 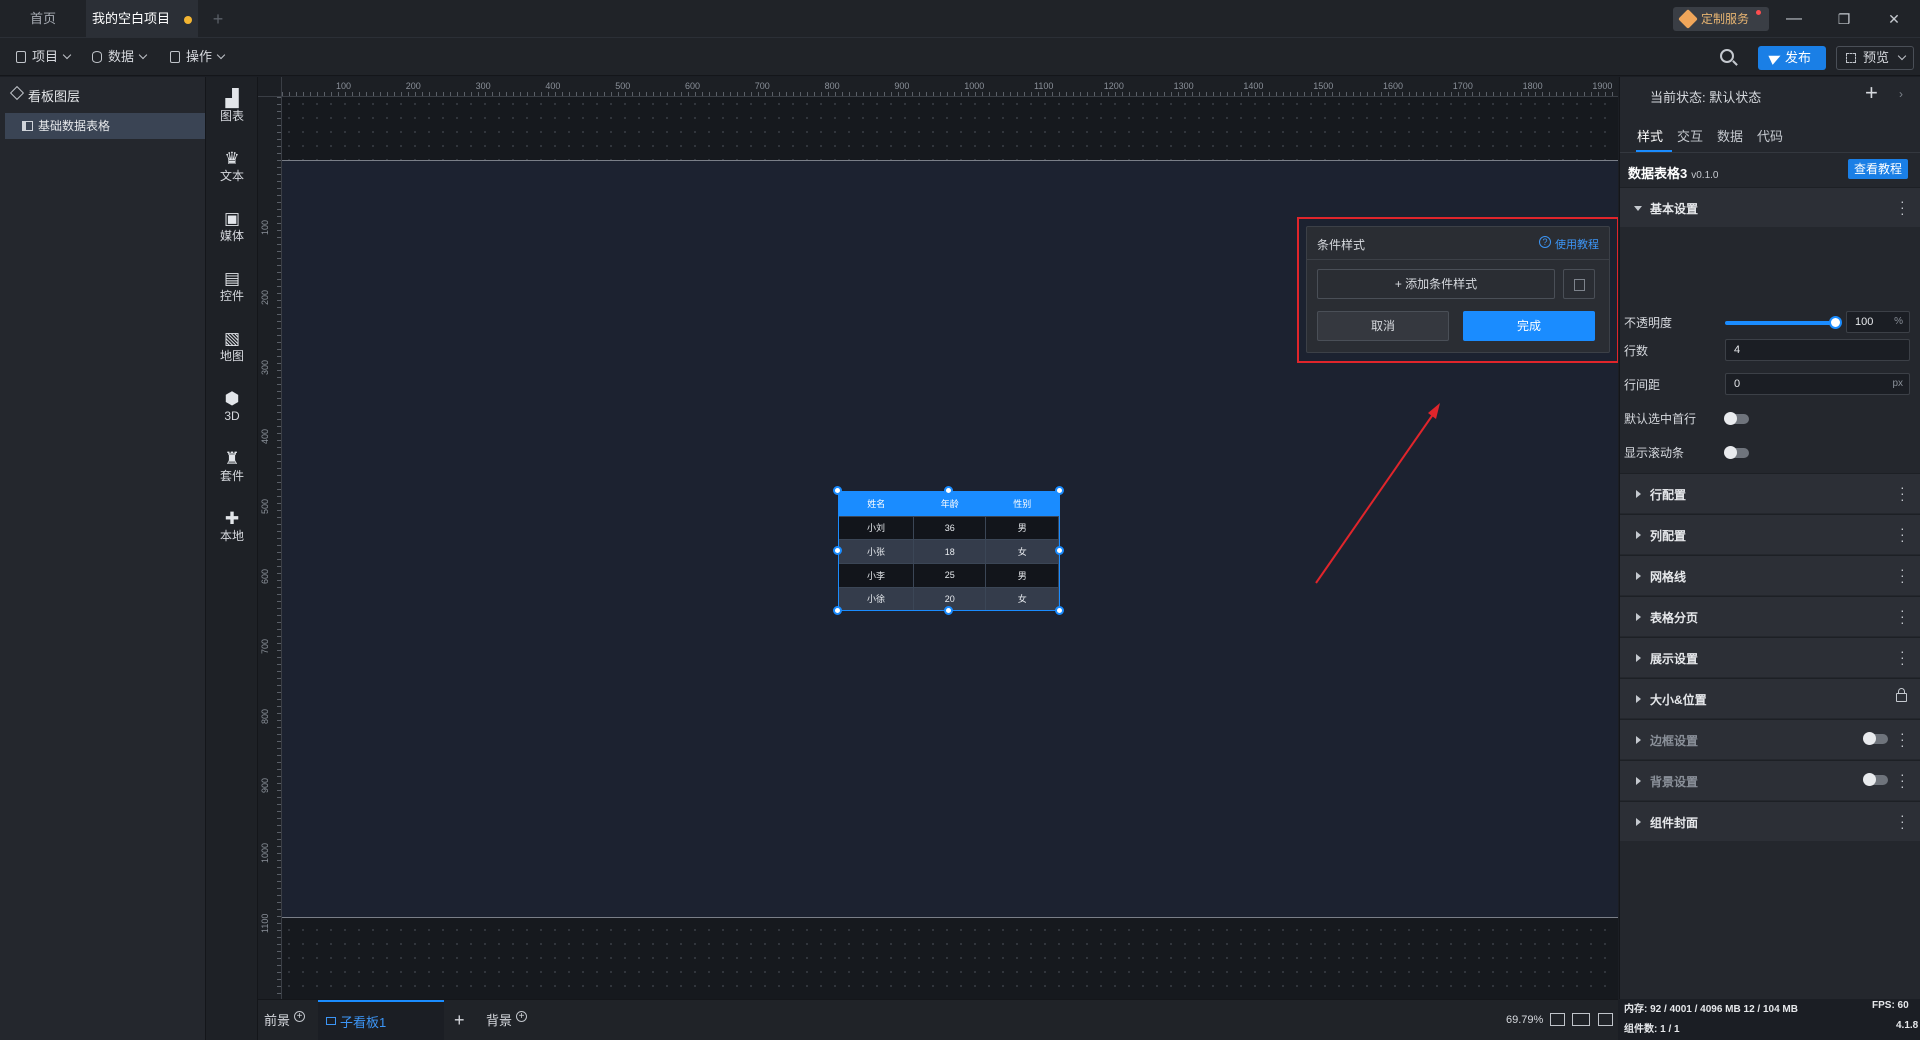 What do you see at coordinates (1770, 575) in the screenshot?
I see `section-grid-lines: 网格线 · · ·` at bounding box center [1770, 575].